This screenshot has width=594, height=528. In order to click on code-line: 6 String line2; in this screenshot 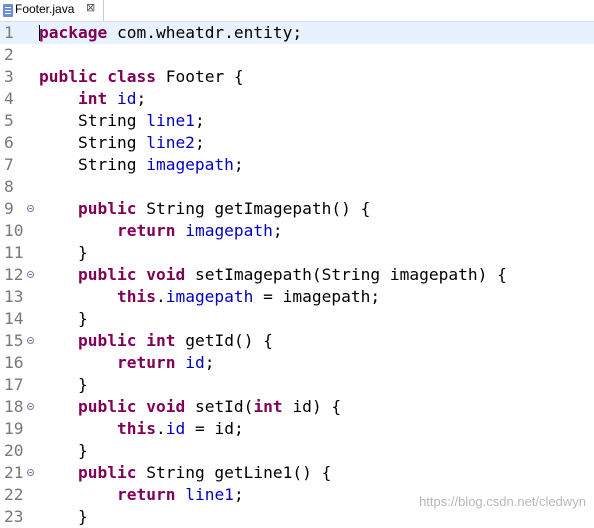, I will do `click(297, 143)`.